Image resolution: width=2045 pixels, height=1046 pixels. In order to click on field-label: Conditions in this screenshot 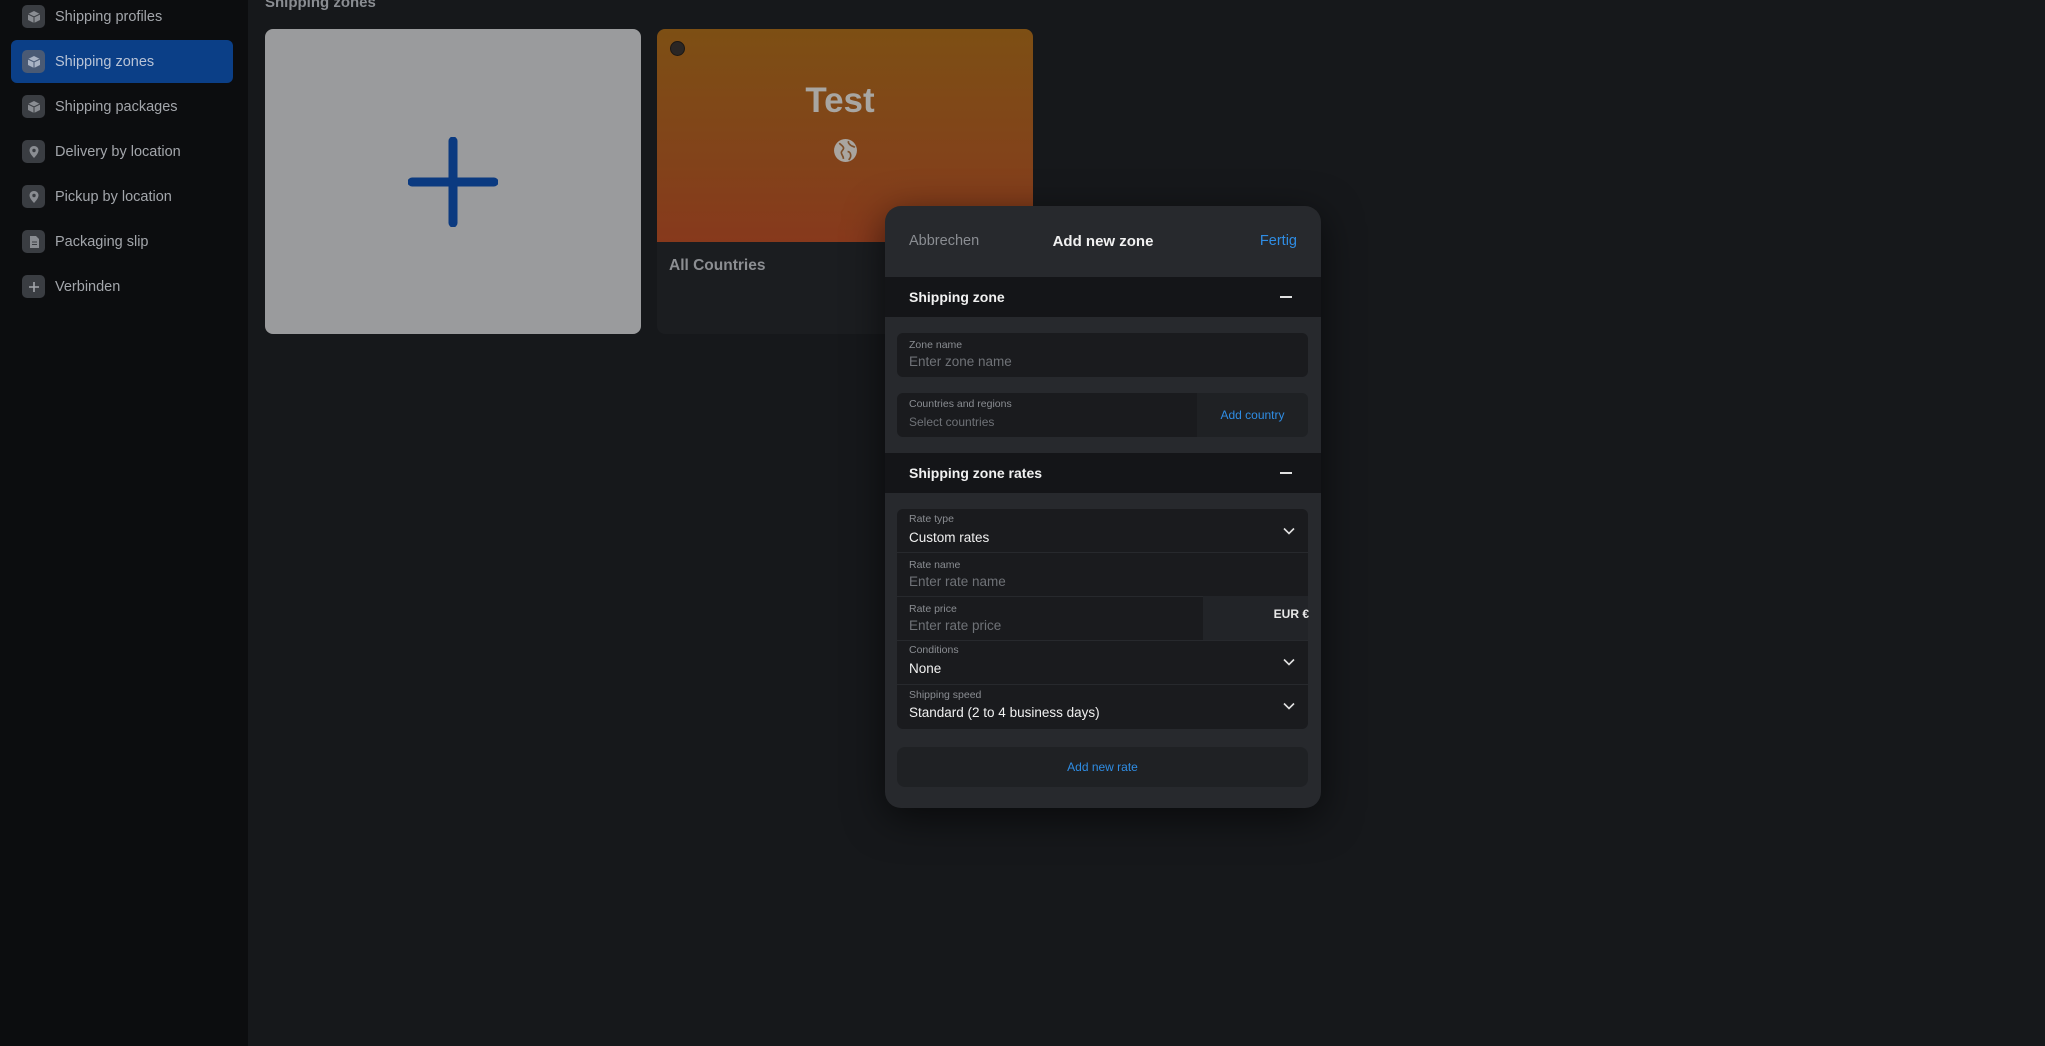, I will do `click(934, 650)`.